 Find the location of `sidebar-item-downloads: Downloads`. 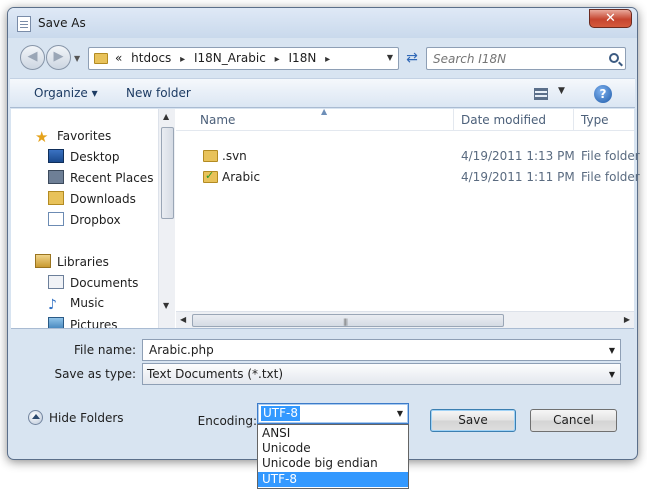

sidebar-item-downloads: Downloads is located at coordinates (92, 200).